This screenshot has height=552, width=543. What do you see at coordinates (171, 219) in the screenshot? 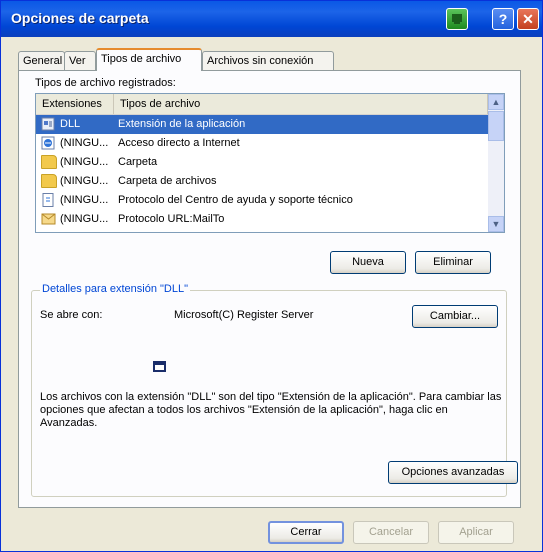
I see `row-type: Protocolo URL:MailTo` at bounding box center [171, 219].